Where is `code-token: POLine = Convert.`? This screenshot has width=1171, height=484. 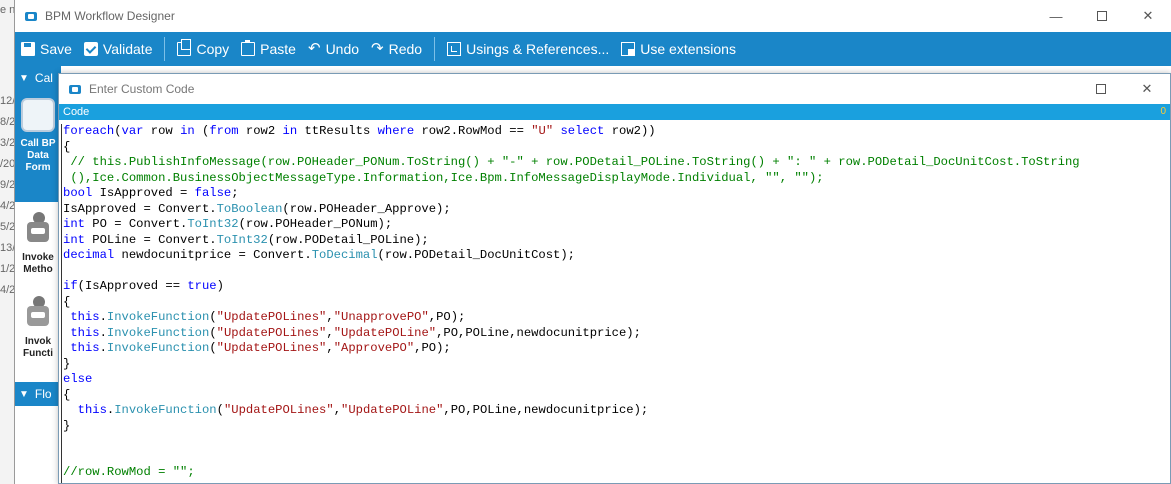
code-token: POLine = Convert. is located at coordinates (150, 239).